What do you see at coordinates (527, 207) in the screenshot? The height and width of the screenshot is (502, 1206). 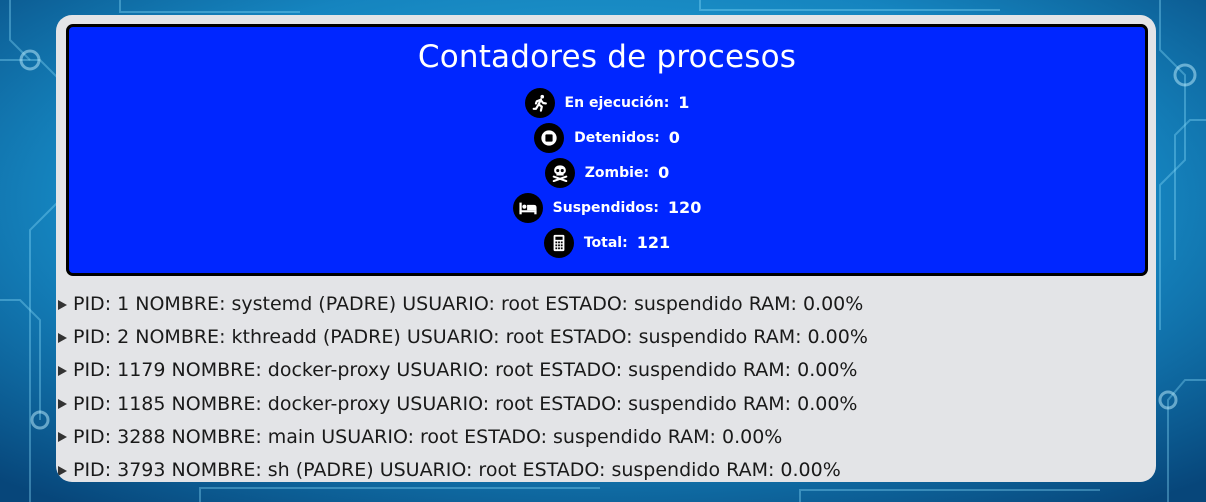 I see `bed-icon` at bounding box center [527, 207].